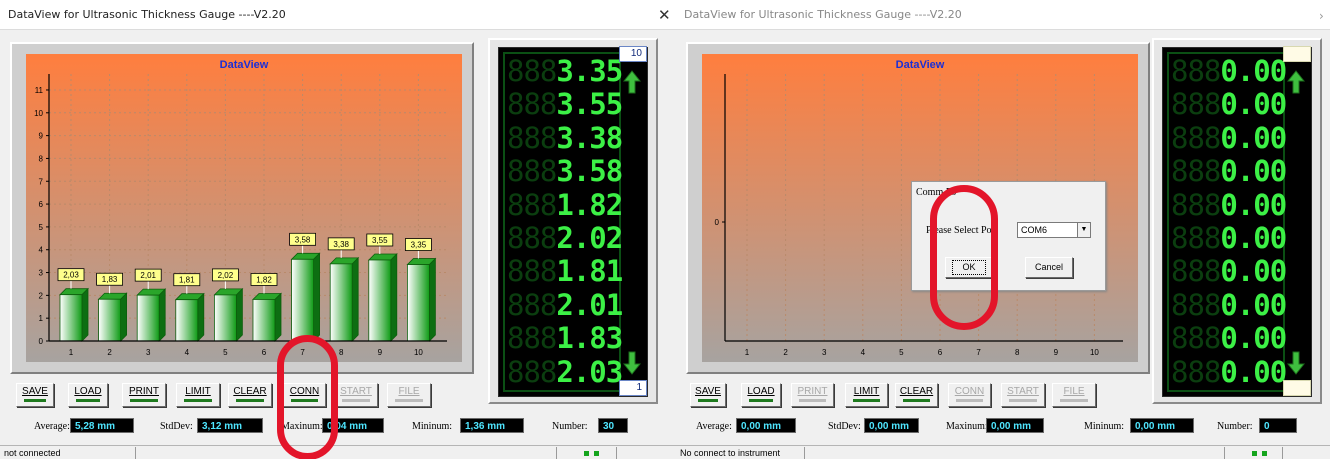 This screenshot has width=1330, height=459. I want to click on maximum-value: 0,00 mm, so click(1015, 425).